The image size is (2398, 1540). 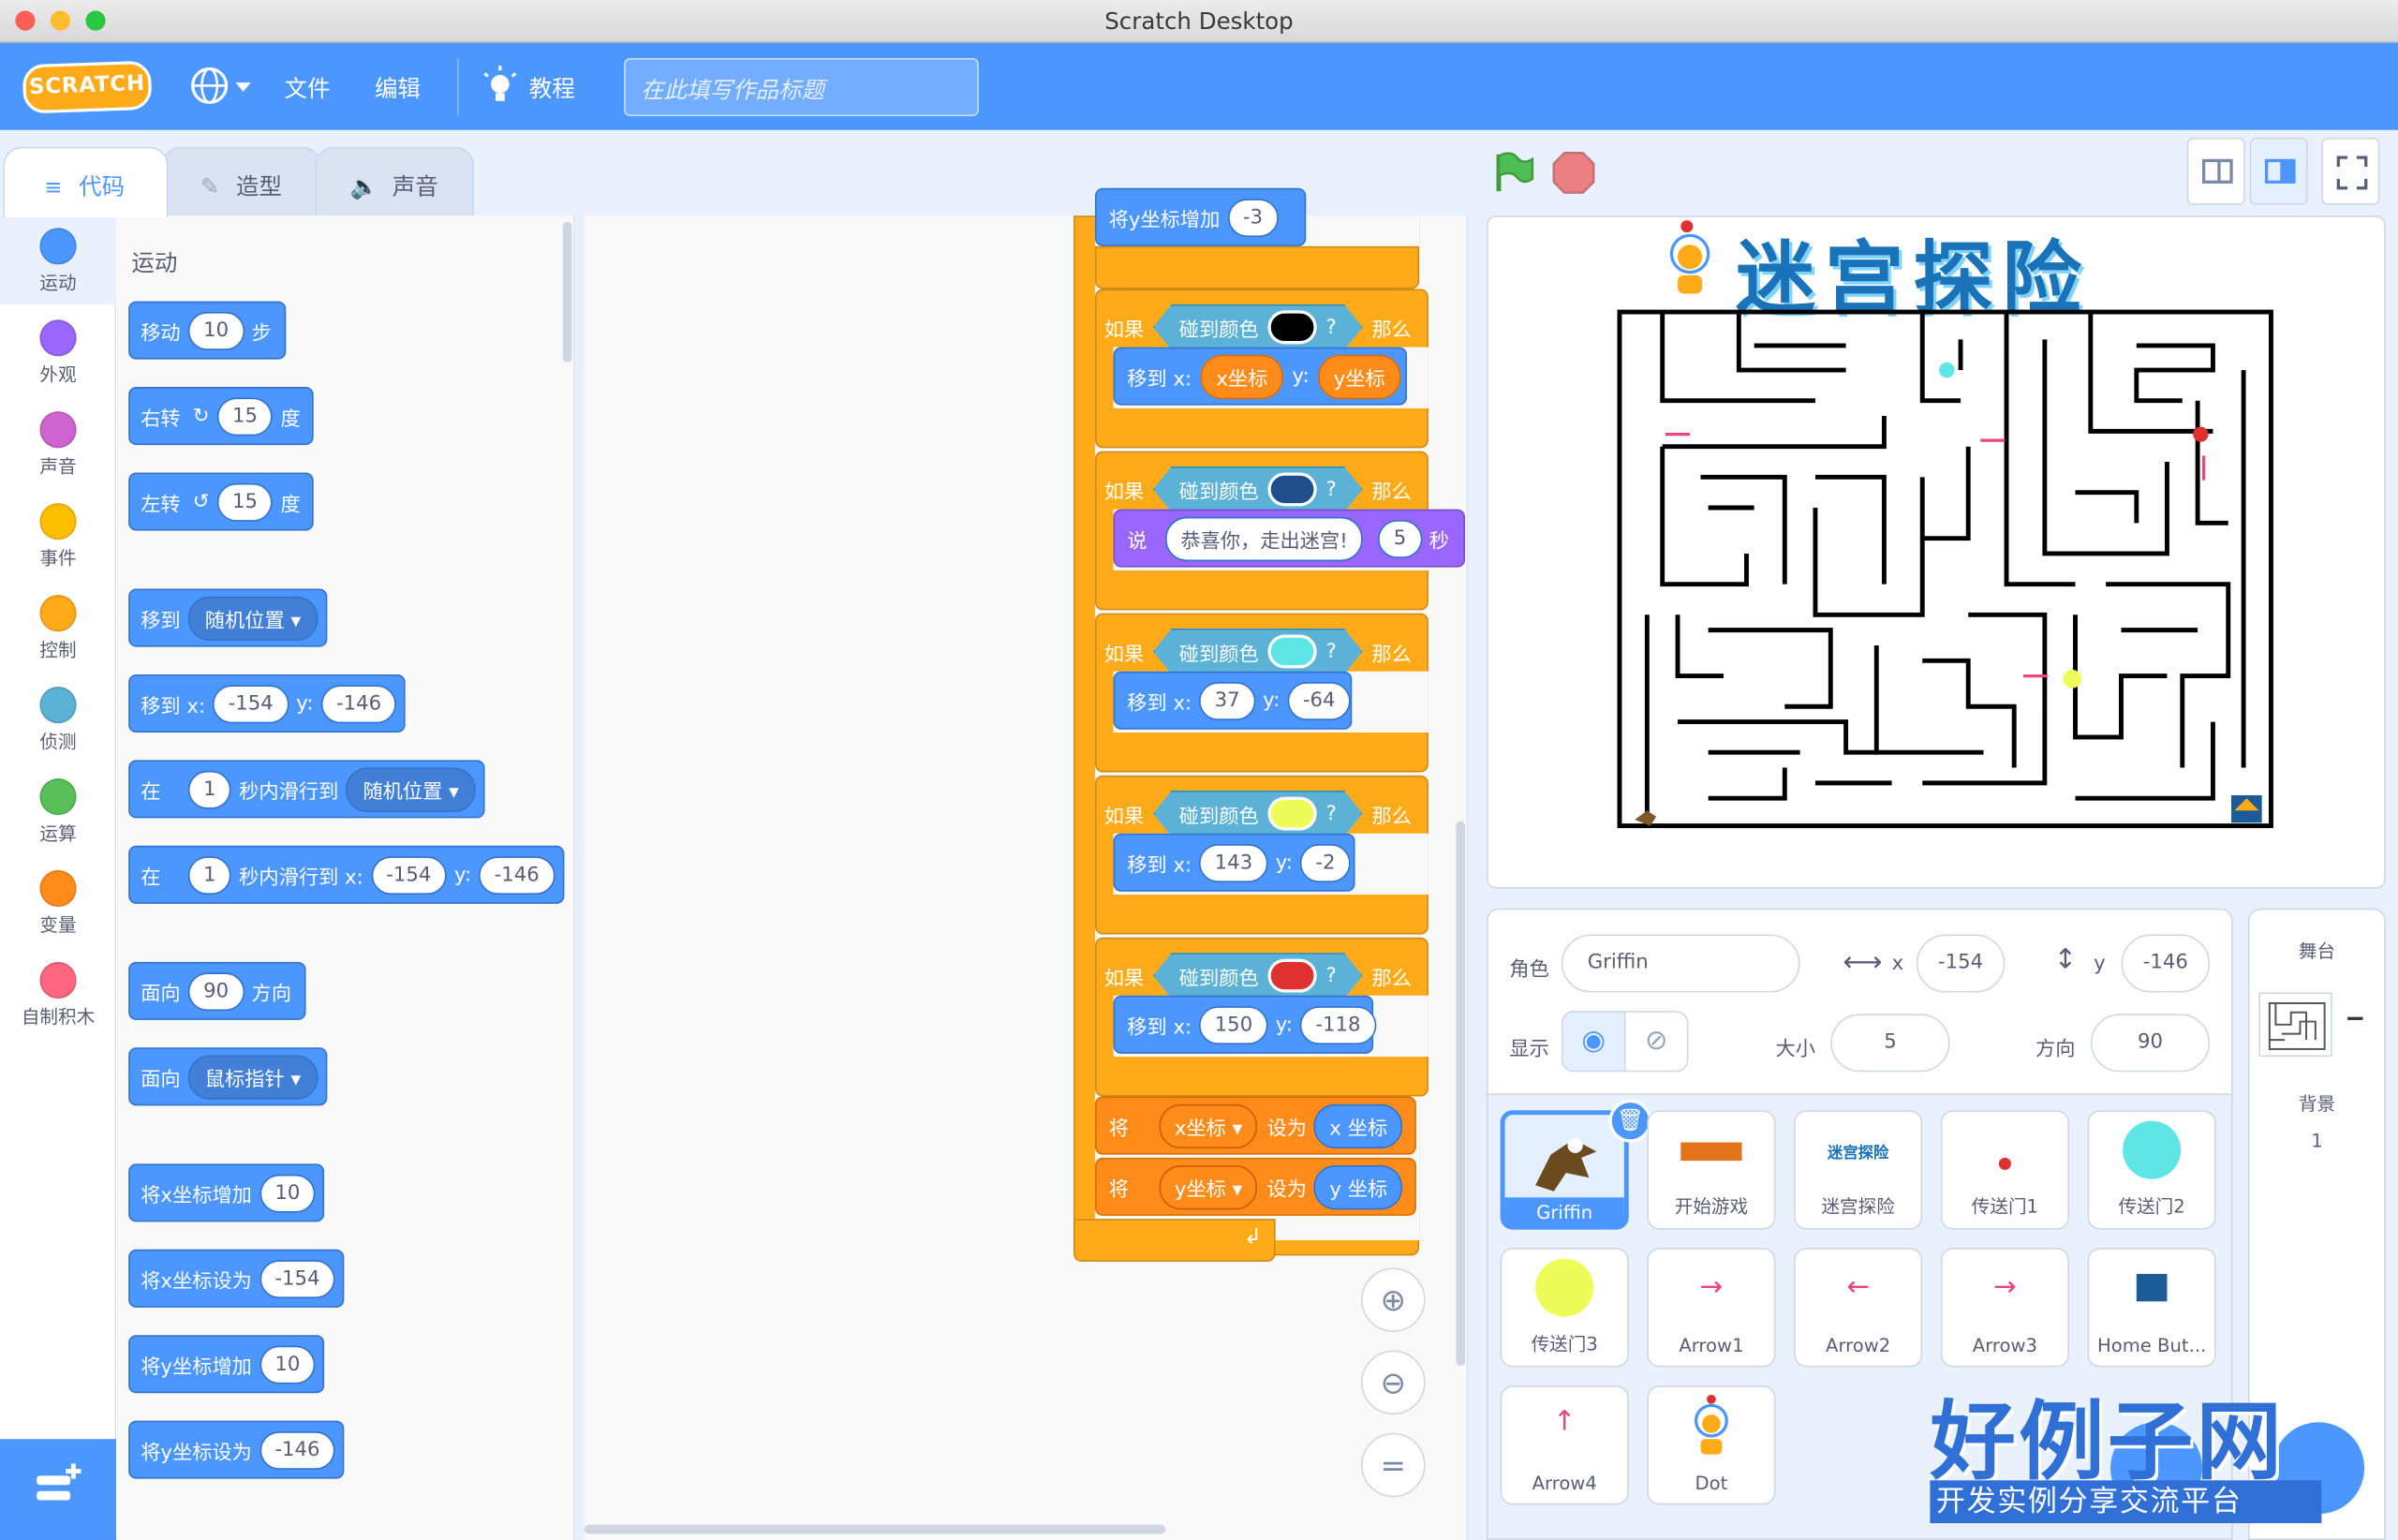 I want to click on touching-color-darkblue: 碰到颜色?, so click(x=1258, y=489).